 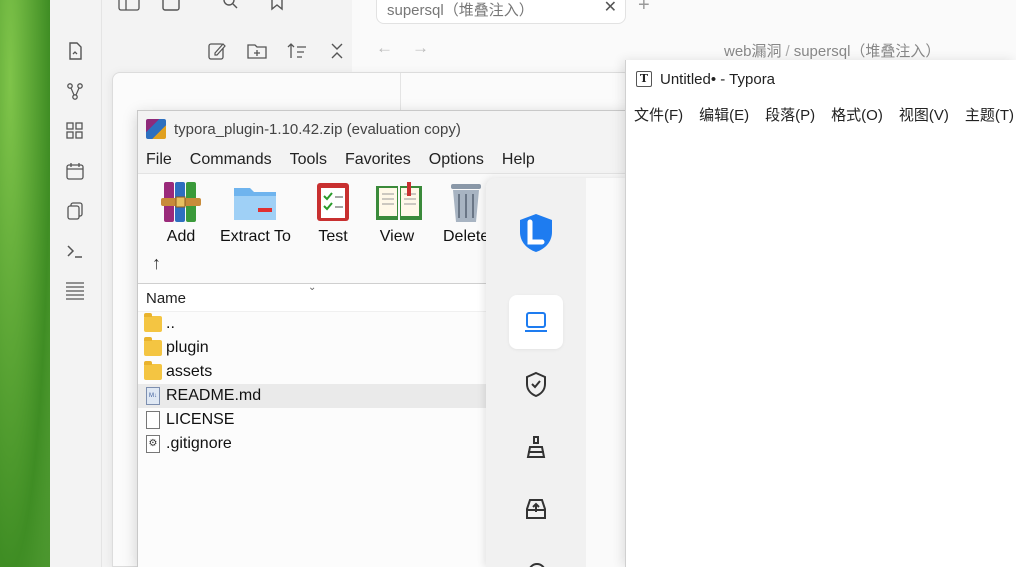 What do you see at coordinates (181, 202) in the screenshot?
I see `add-icon` at bounding box center [181, 202].